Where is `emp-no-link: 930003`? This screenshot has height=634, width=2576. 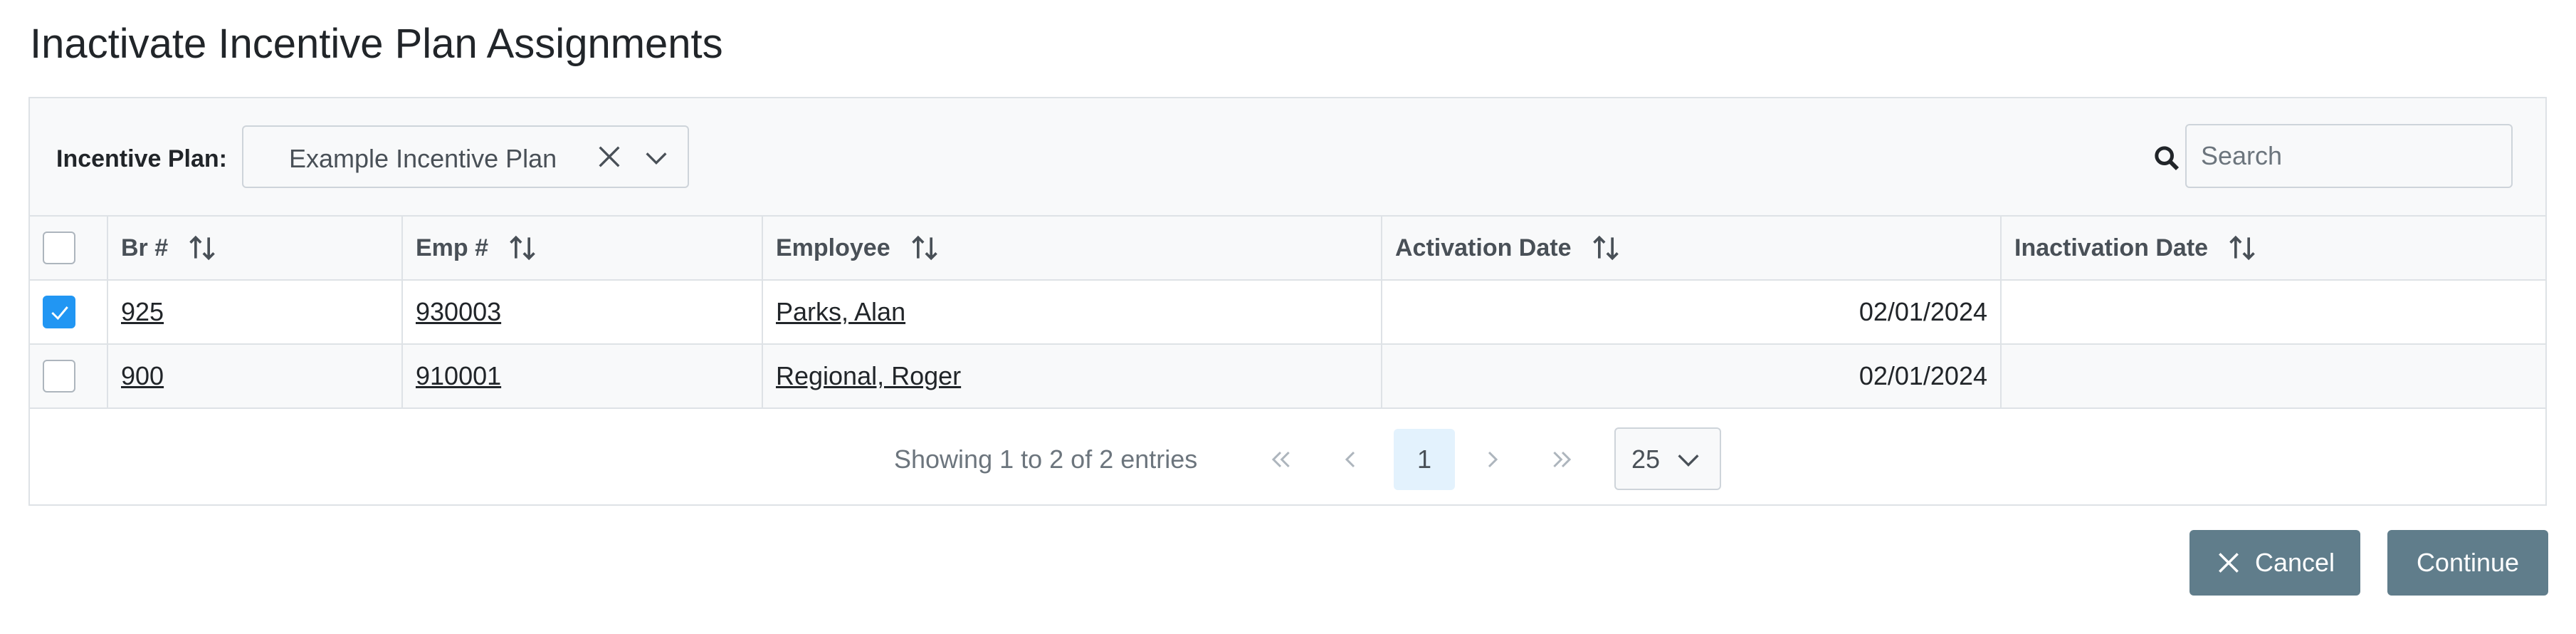
emp-no-link: 930003 is located at coordinates (458, 312).